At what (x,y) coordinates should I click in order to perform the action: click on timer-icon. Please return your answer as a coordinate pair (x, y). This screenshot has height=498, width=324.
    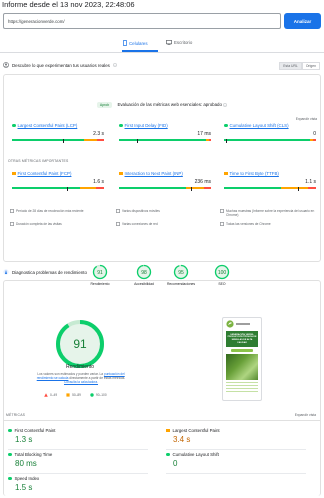
    Looking at the image, I should click on (12, 224).